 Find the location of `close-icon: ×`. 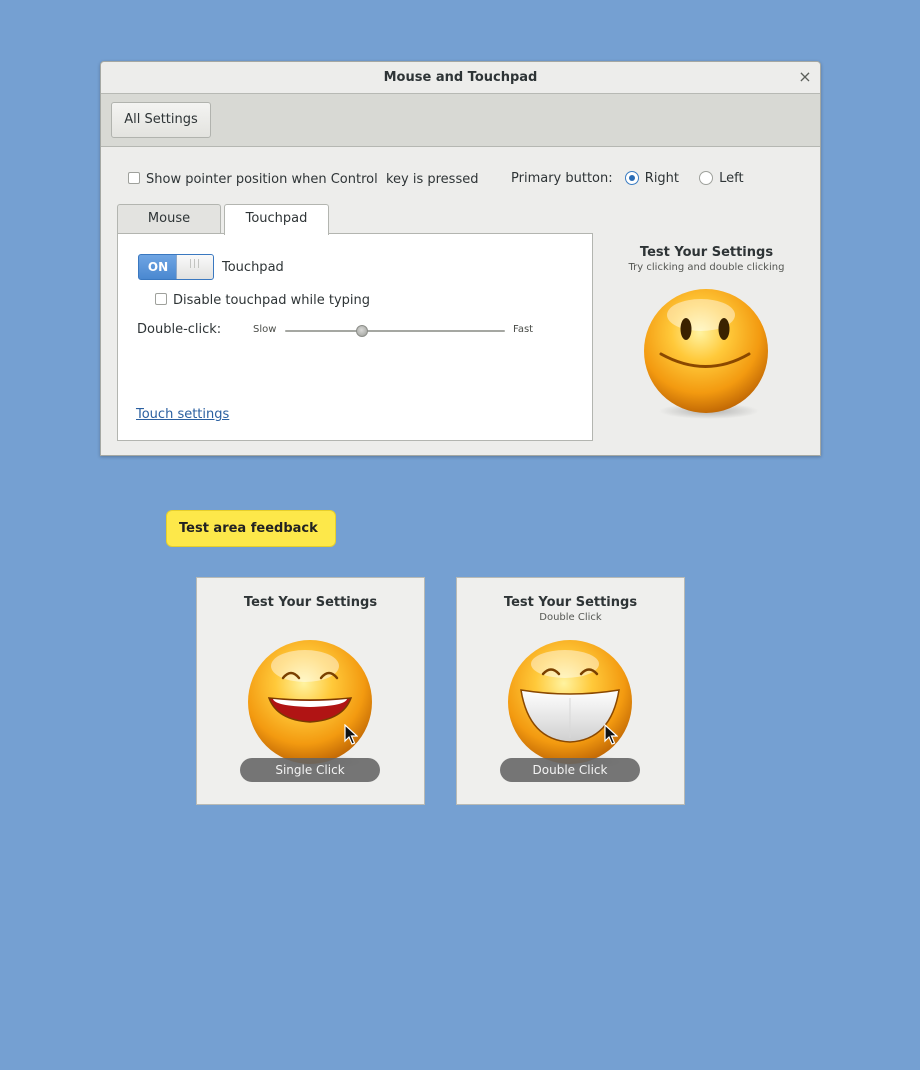

close-icon: × is located at coordinates (805, 77).